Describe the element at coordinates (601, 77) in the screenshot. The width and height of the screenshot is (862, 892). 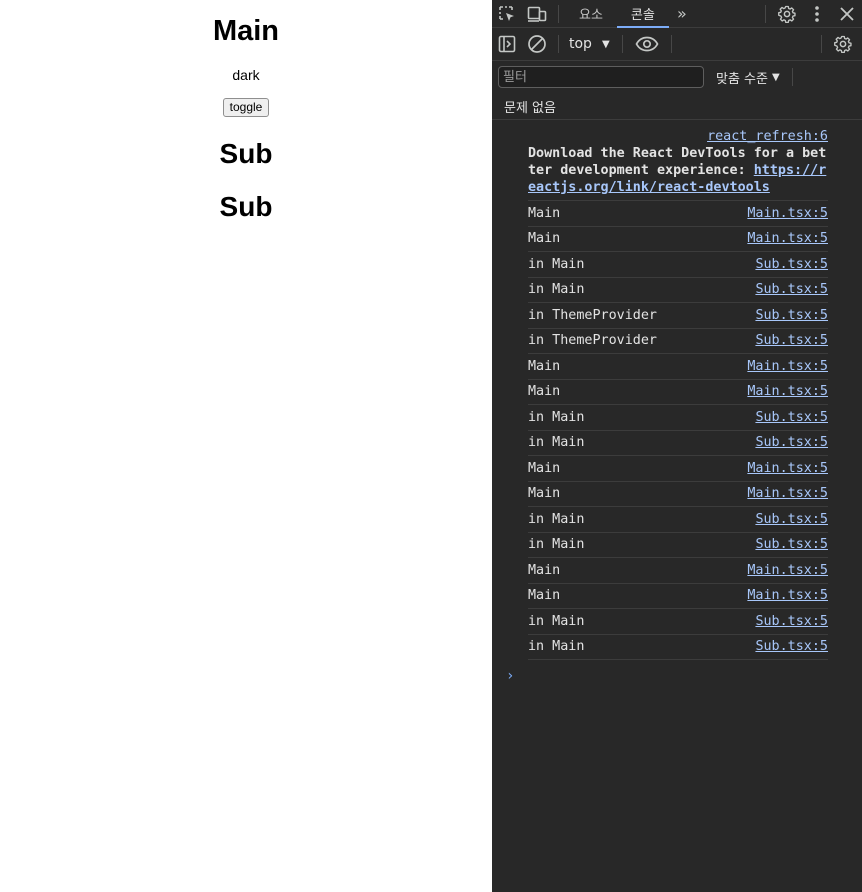
I see `filter-input` at that location.